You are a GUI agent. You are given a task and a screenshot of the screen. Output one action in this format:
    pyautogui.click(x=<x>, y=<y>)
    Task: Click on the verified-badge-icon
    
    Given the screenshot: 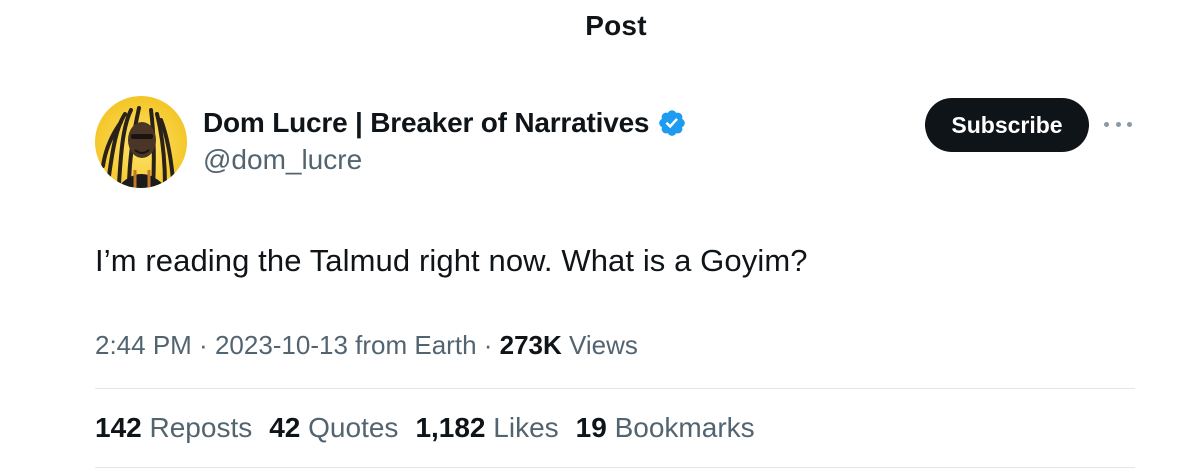 What is the action you would take?
    pyautogui.click(x=672, y=123)
    